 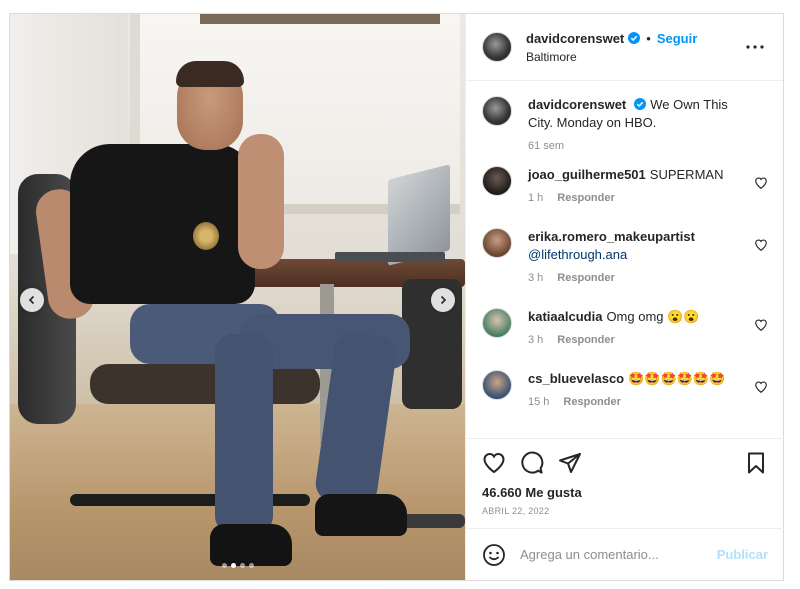 I want to click on caption-time: 61 sem, so click(x=546, y=146).